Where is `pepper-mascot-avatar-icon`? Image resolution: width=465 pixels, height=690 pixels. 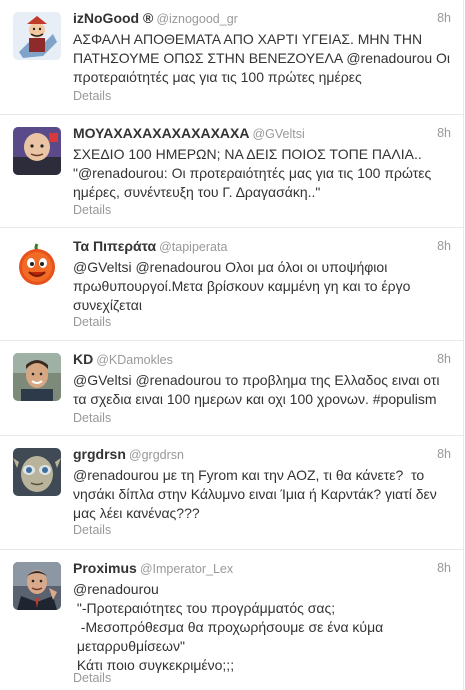
pepper-mascot-avatar-icon is located at coordinates (37, 264).